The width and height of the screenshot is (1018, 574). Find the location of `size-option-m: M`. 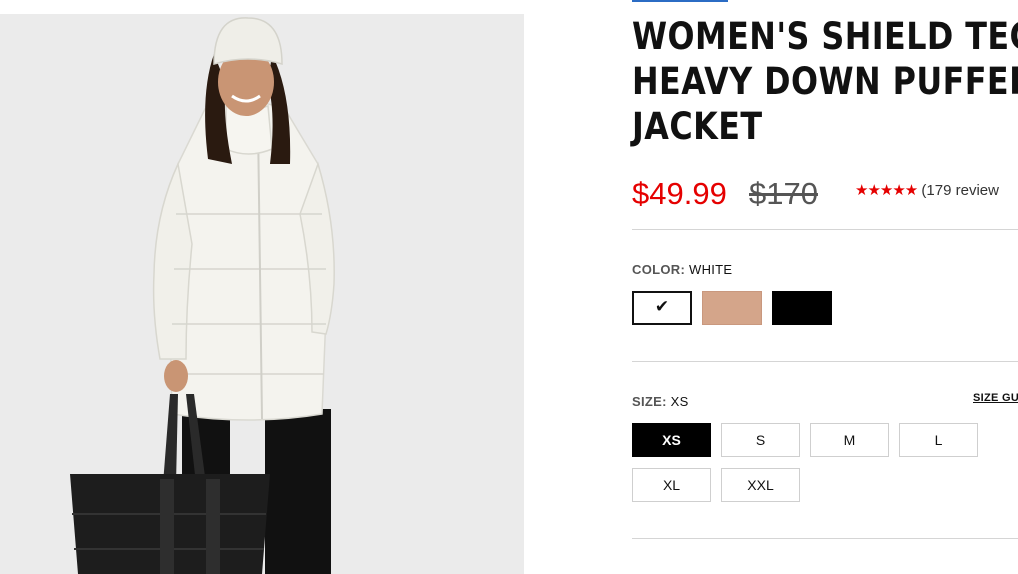

size-option-m: M is located at coordinates (849, 440).